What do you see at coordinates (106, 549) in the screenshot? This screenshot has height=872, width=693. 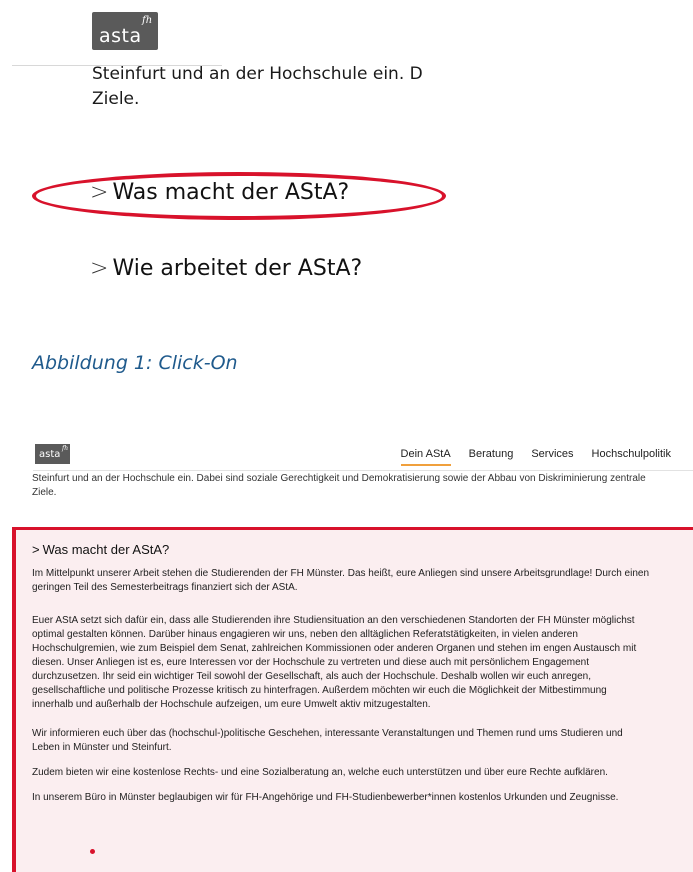 I see `section-title: Was macht der AStA?` at bounding box center [106, 549].